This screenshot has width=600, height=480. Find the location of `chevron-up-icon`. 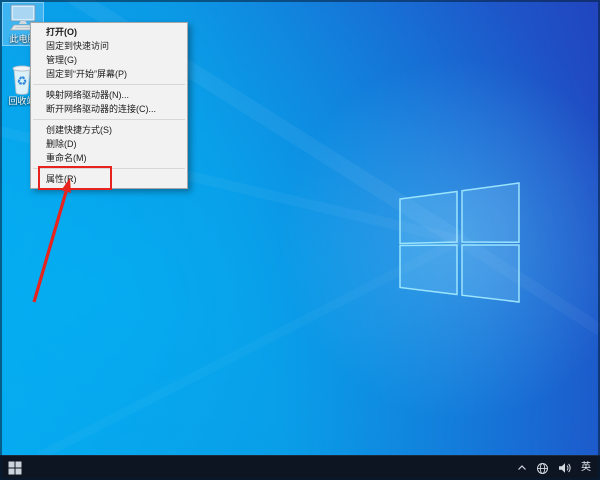

chevron-up-icon is located at coordinates (522, 467).